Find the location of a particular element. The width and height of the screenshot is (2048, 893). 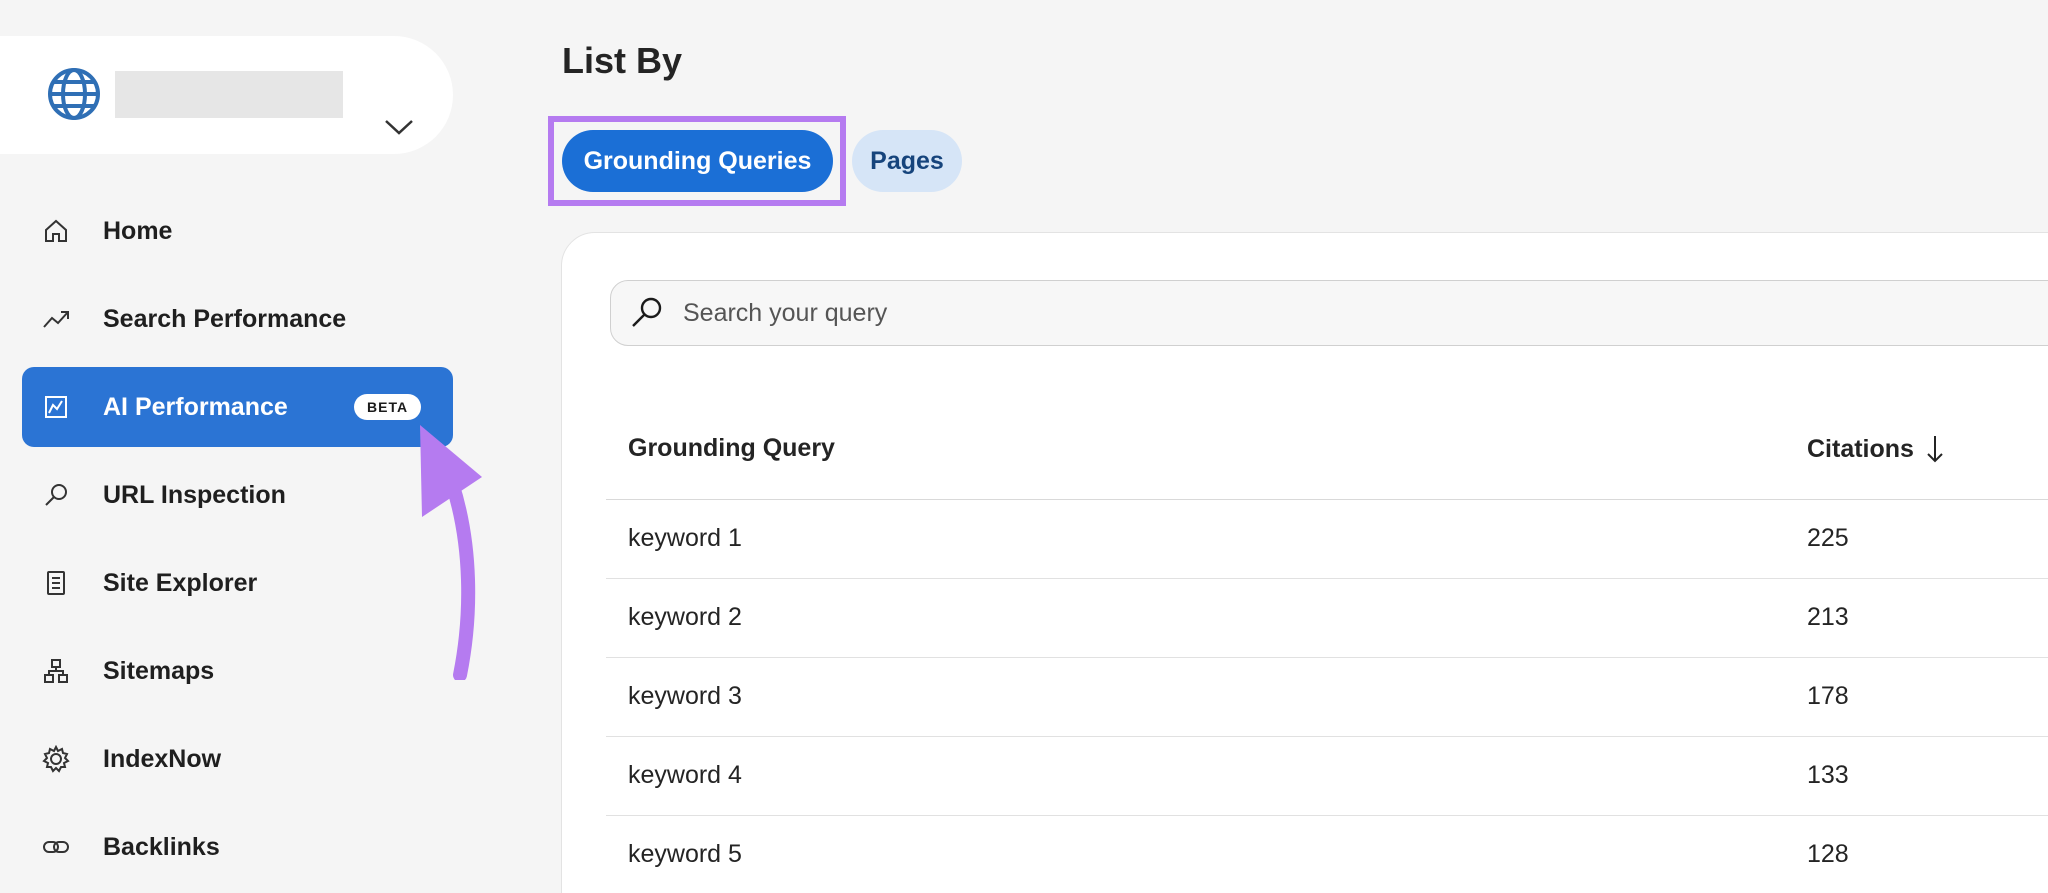

cell-citations: 133 is located at coordinates (1828, 775).